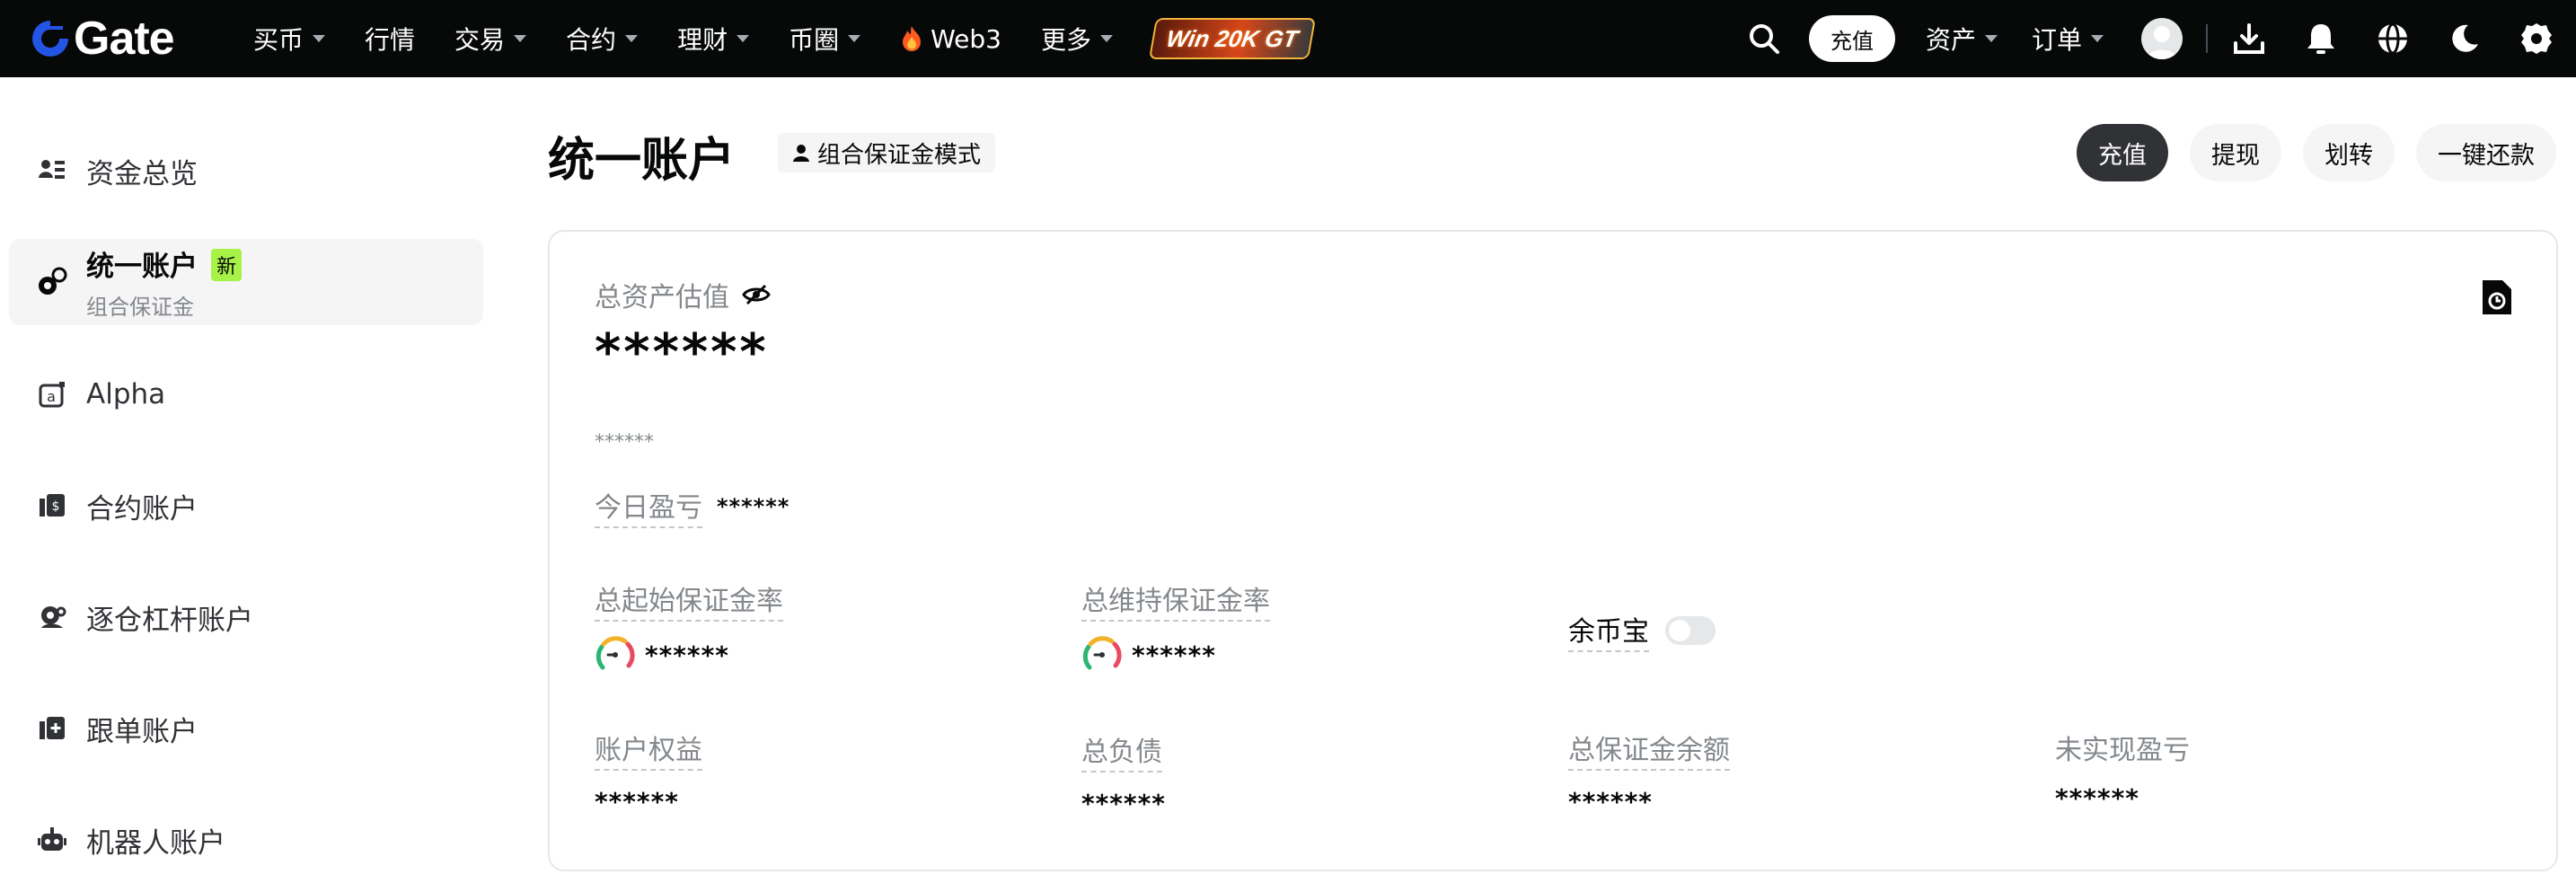  Describe the element at coordinates (142, 267) in the screenshot. I see `sidebar-item-label: 统一账户` at that location.